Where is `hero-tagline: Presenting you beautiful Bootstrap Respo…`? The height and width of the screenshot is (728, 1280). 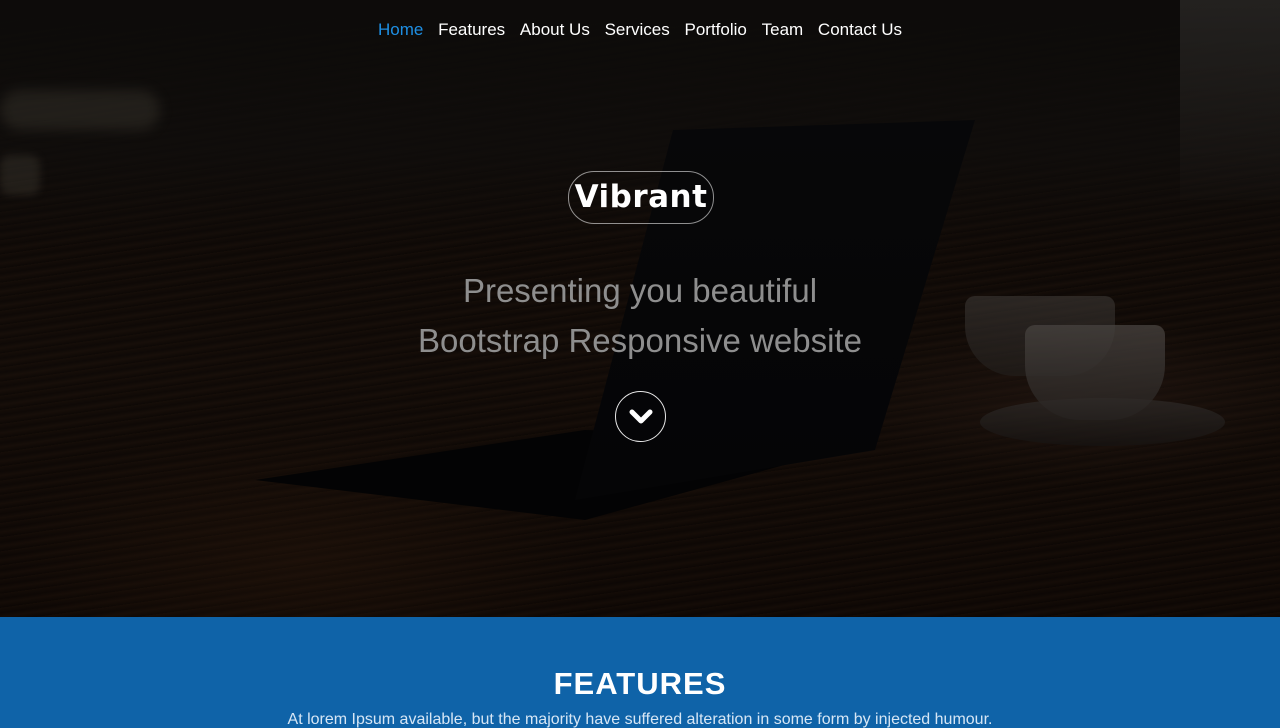 hero-tagline: Presenting you beautiful Bootstrap Respo… is located at coordinates (640, 316).